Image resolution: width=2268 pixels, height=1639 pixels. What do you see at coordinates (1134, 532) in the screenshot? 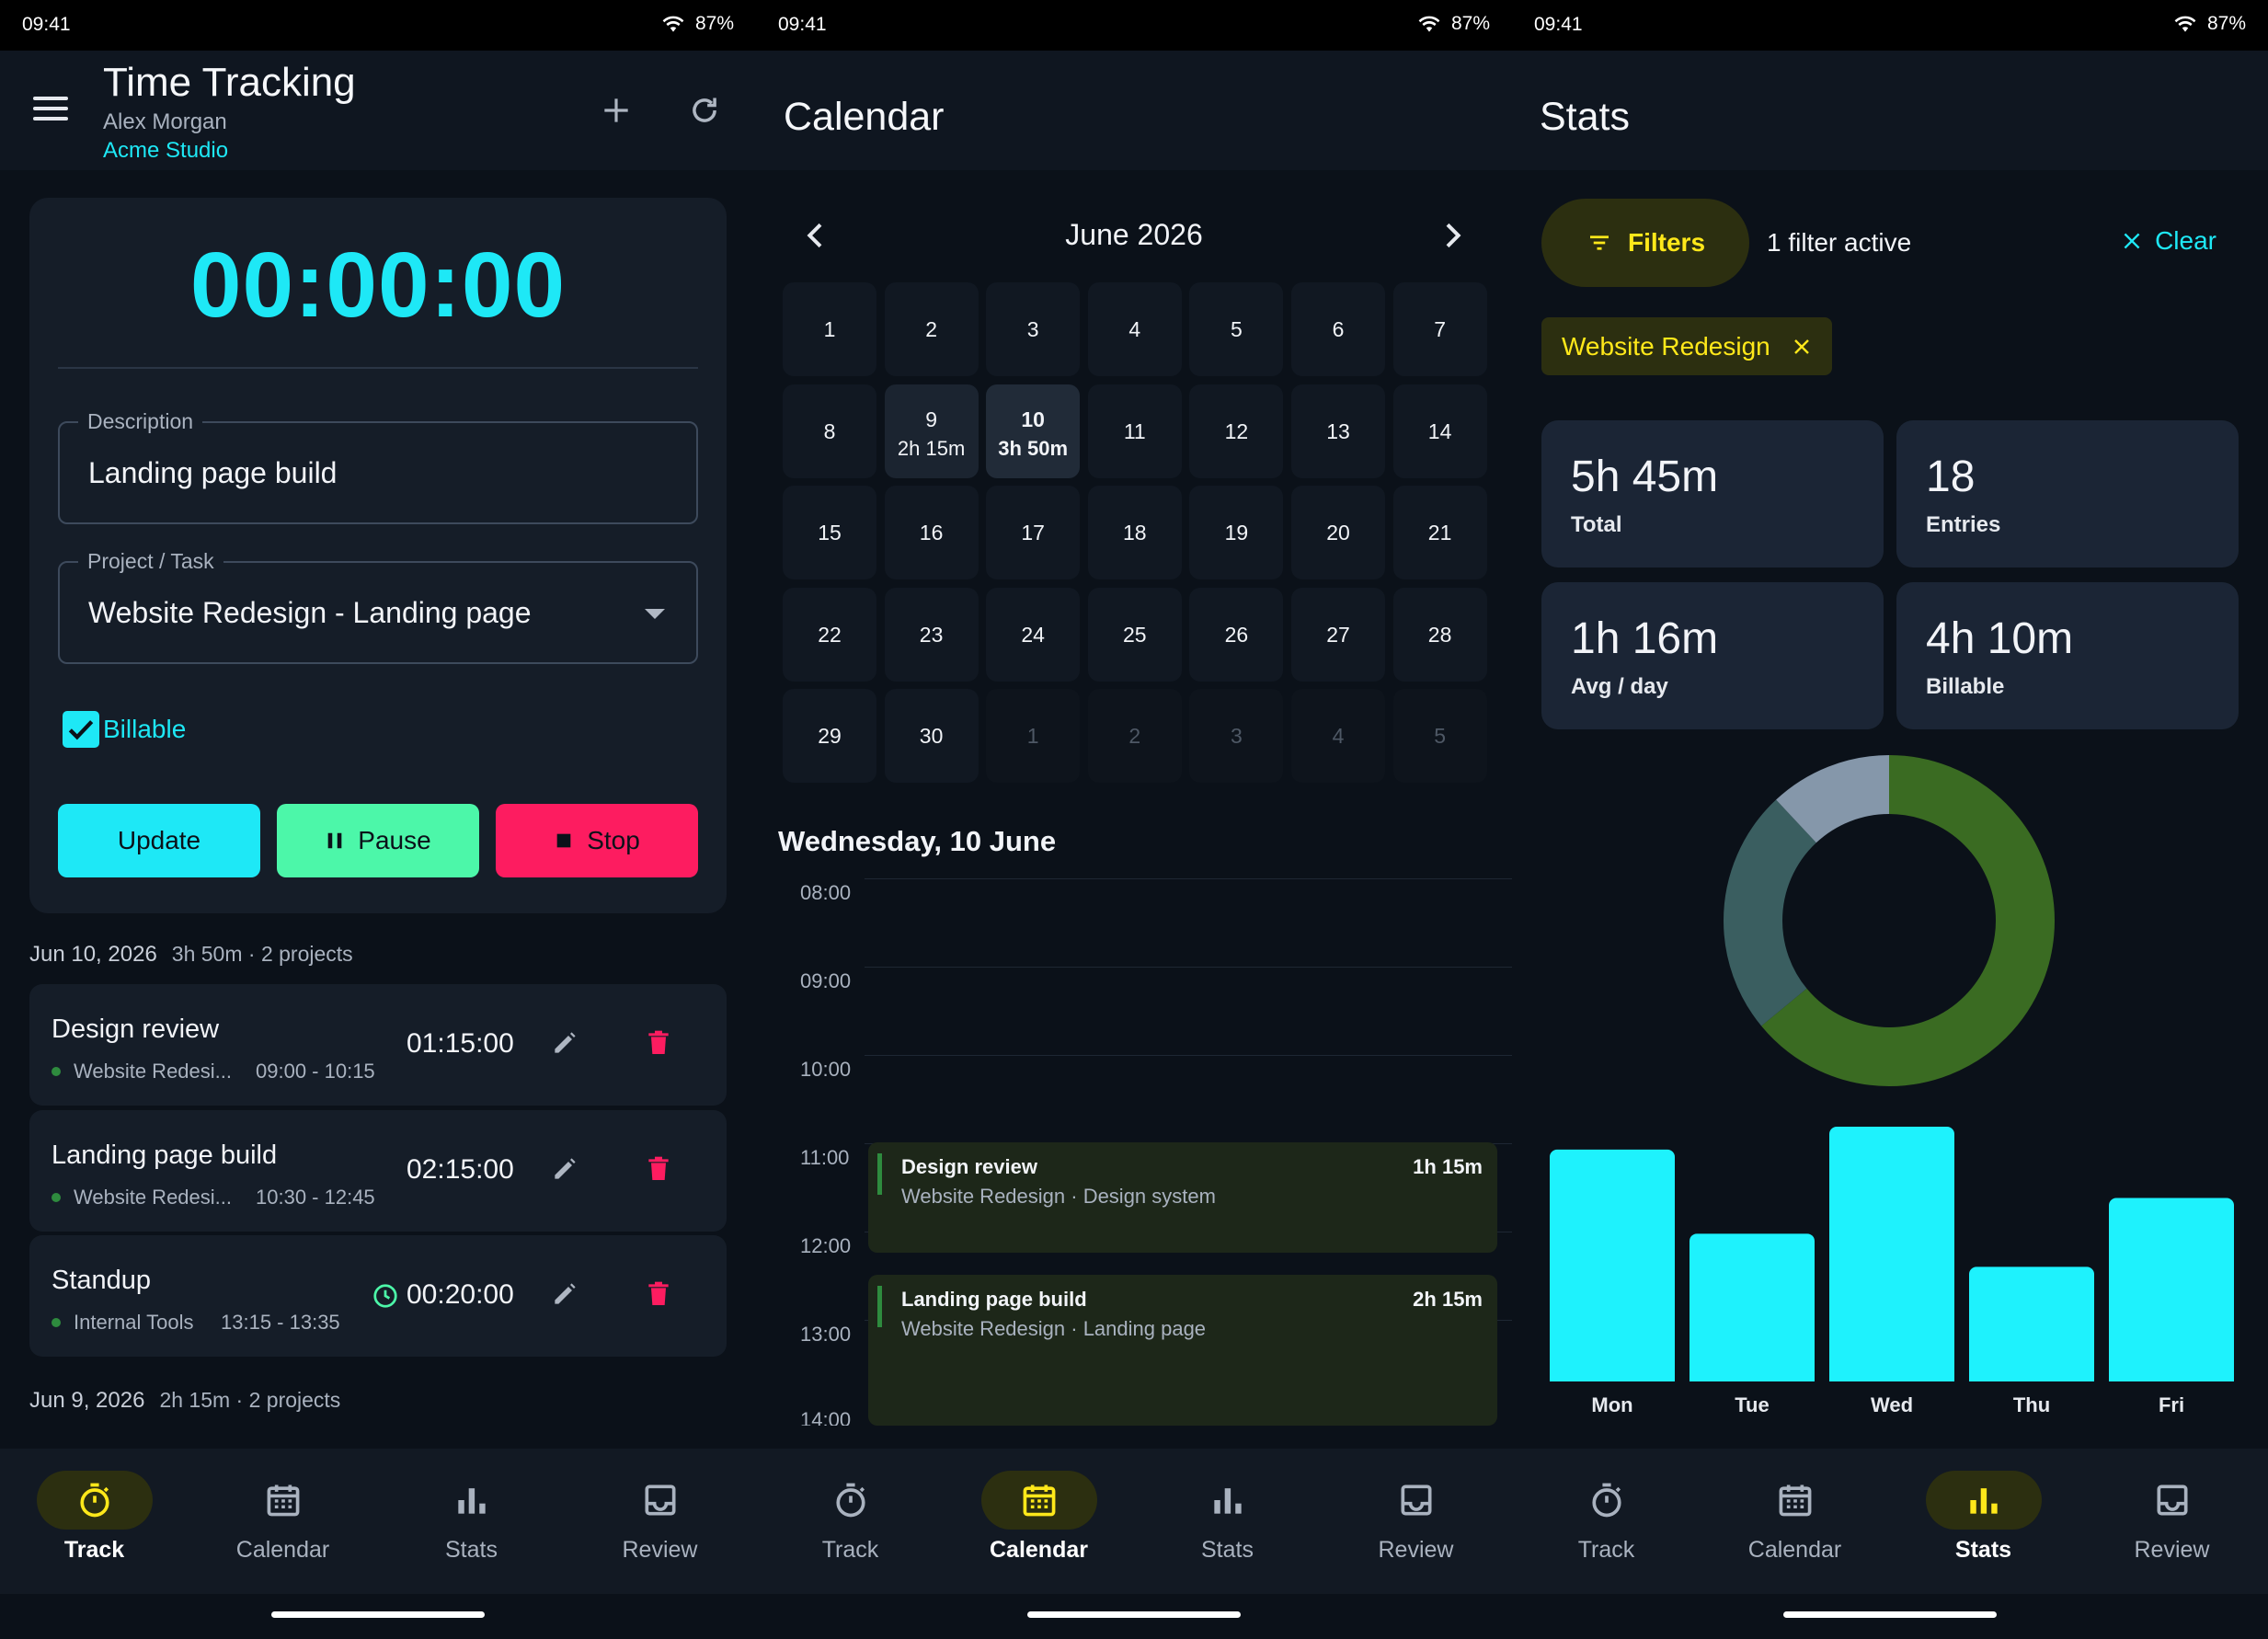
I see `calendar-day: 18` at bounding box center [1134, 532].